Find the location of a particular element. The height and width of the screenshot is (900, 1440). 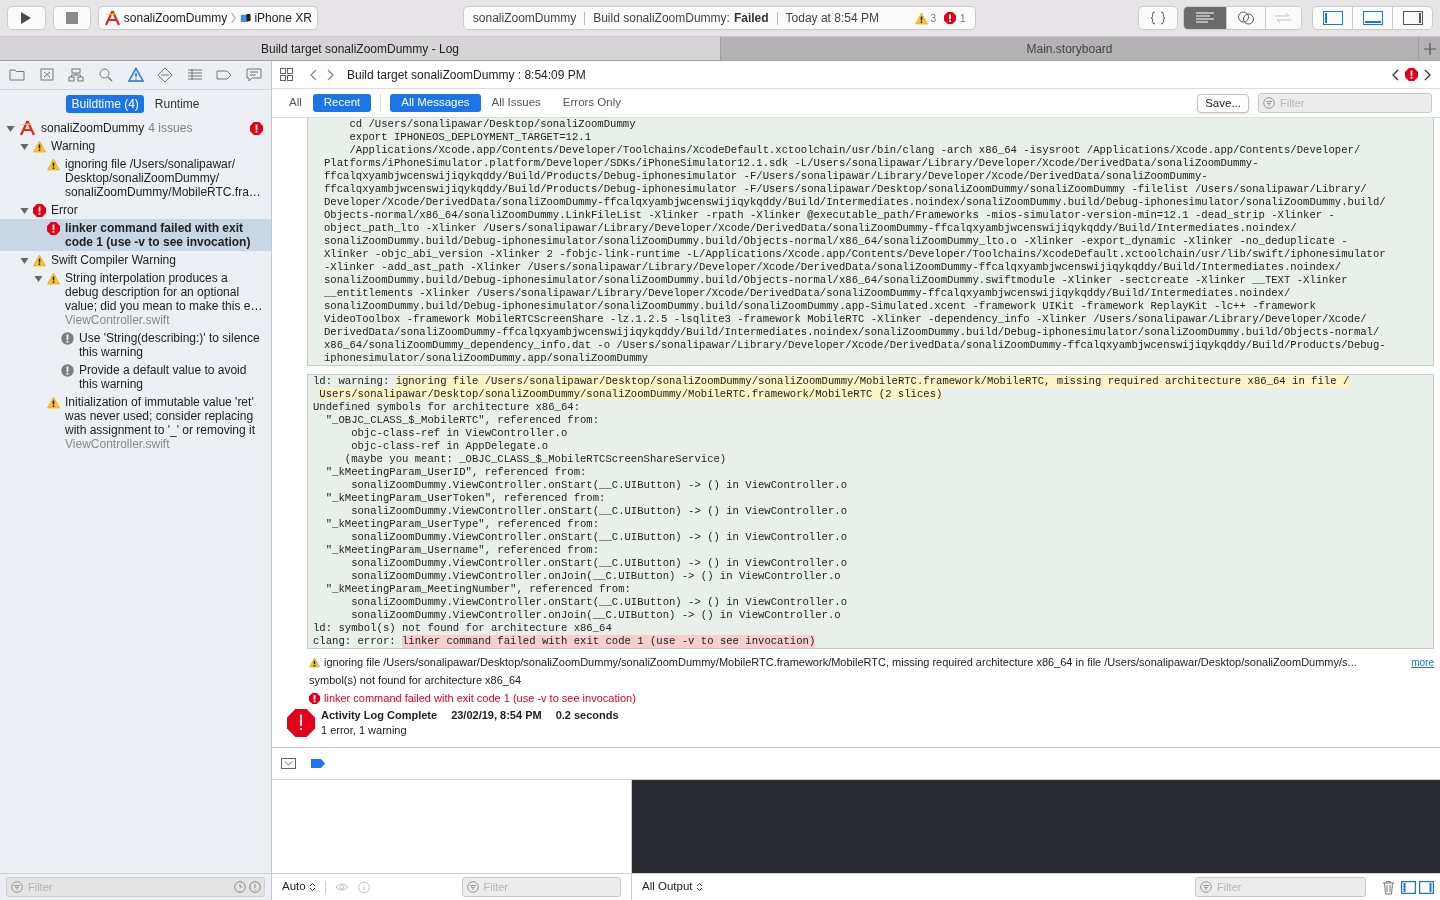

log-summary-line: symbol(s) not found for architecture x86_64 is located at coordinates (415, 680).